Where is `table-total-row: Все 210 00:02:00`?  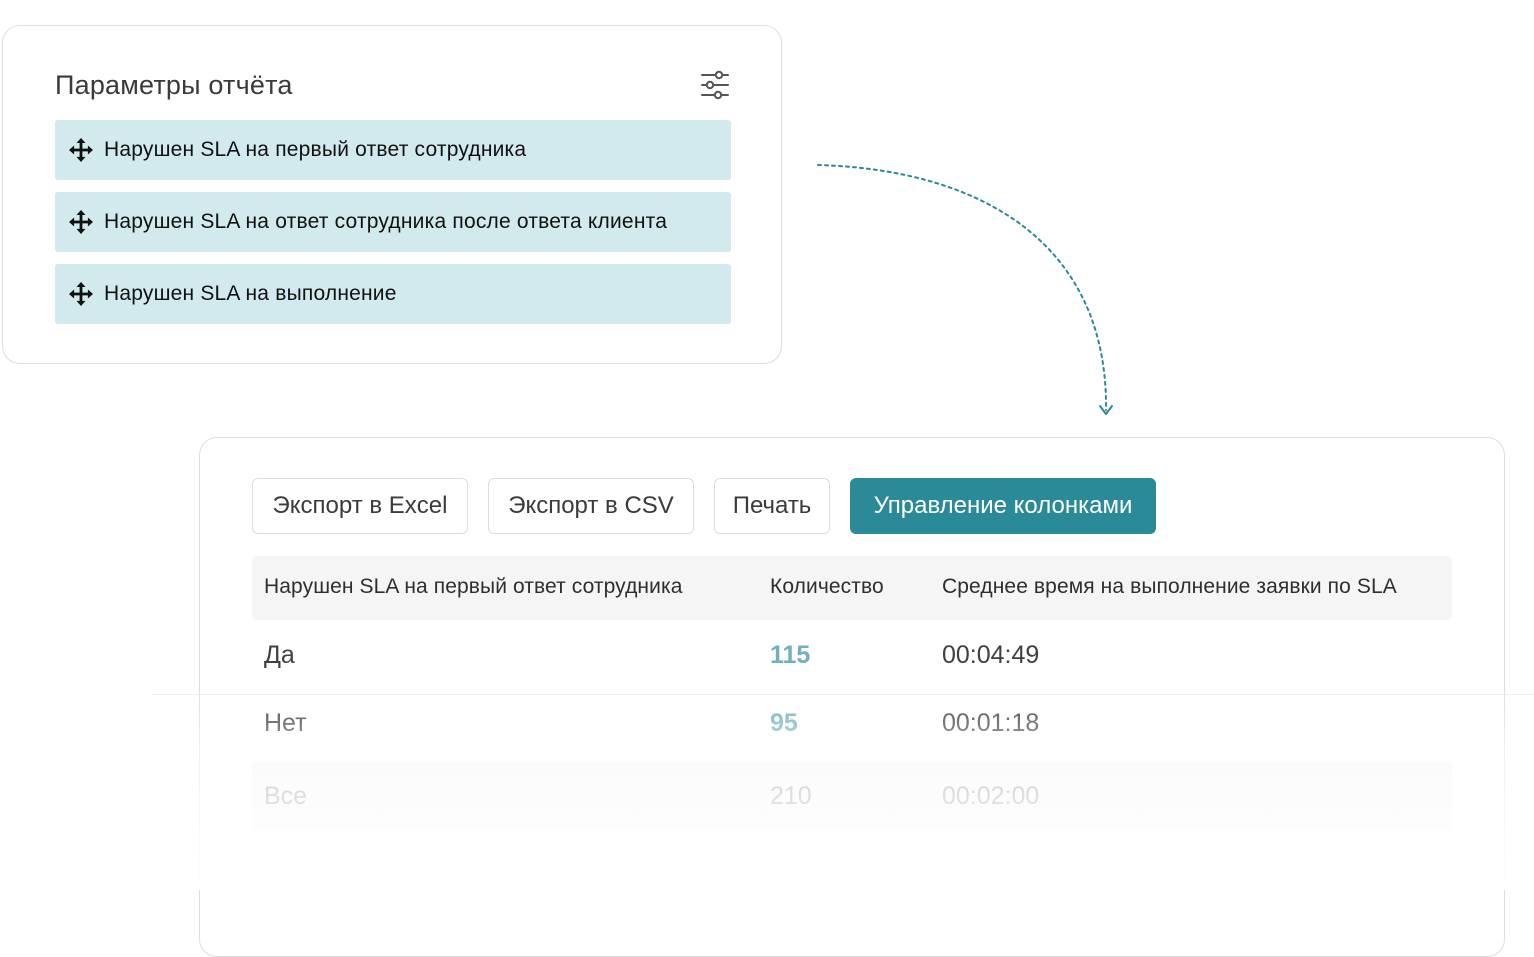
table-total-row: Все 210 00:02:00 is located at coordinates (852, 796).